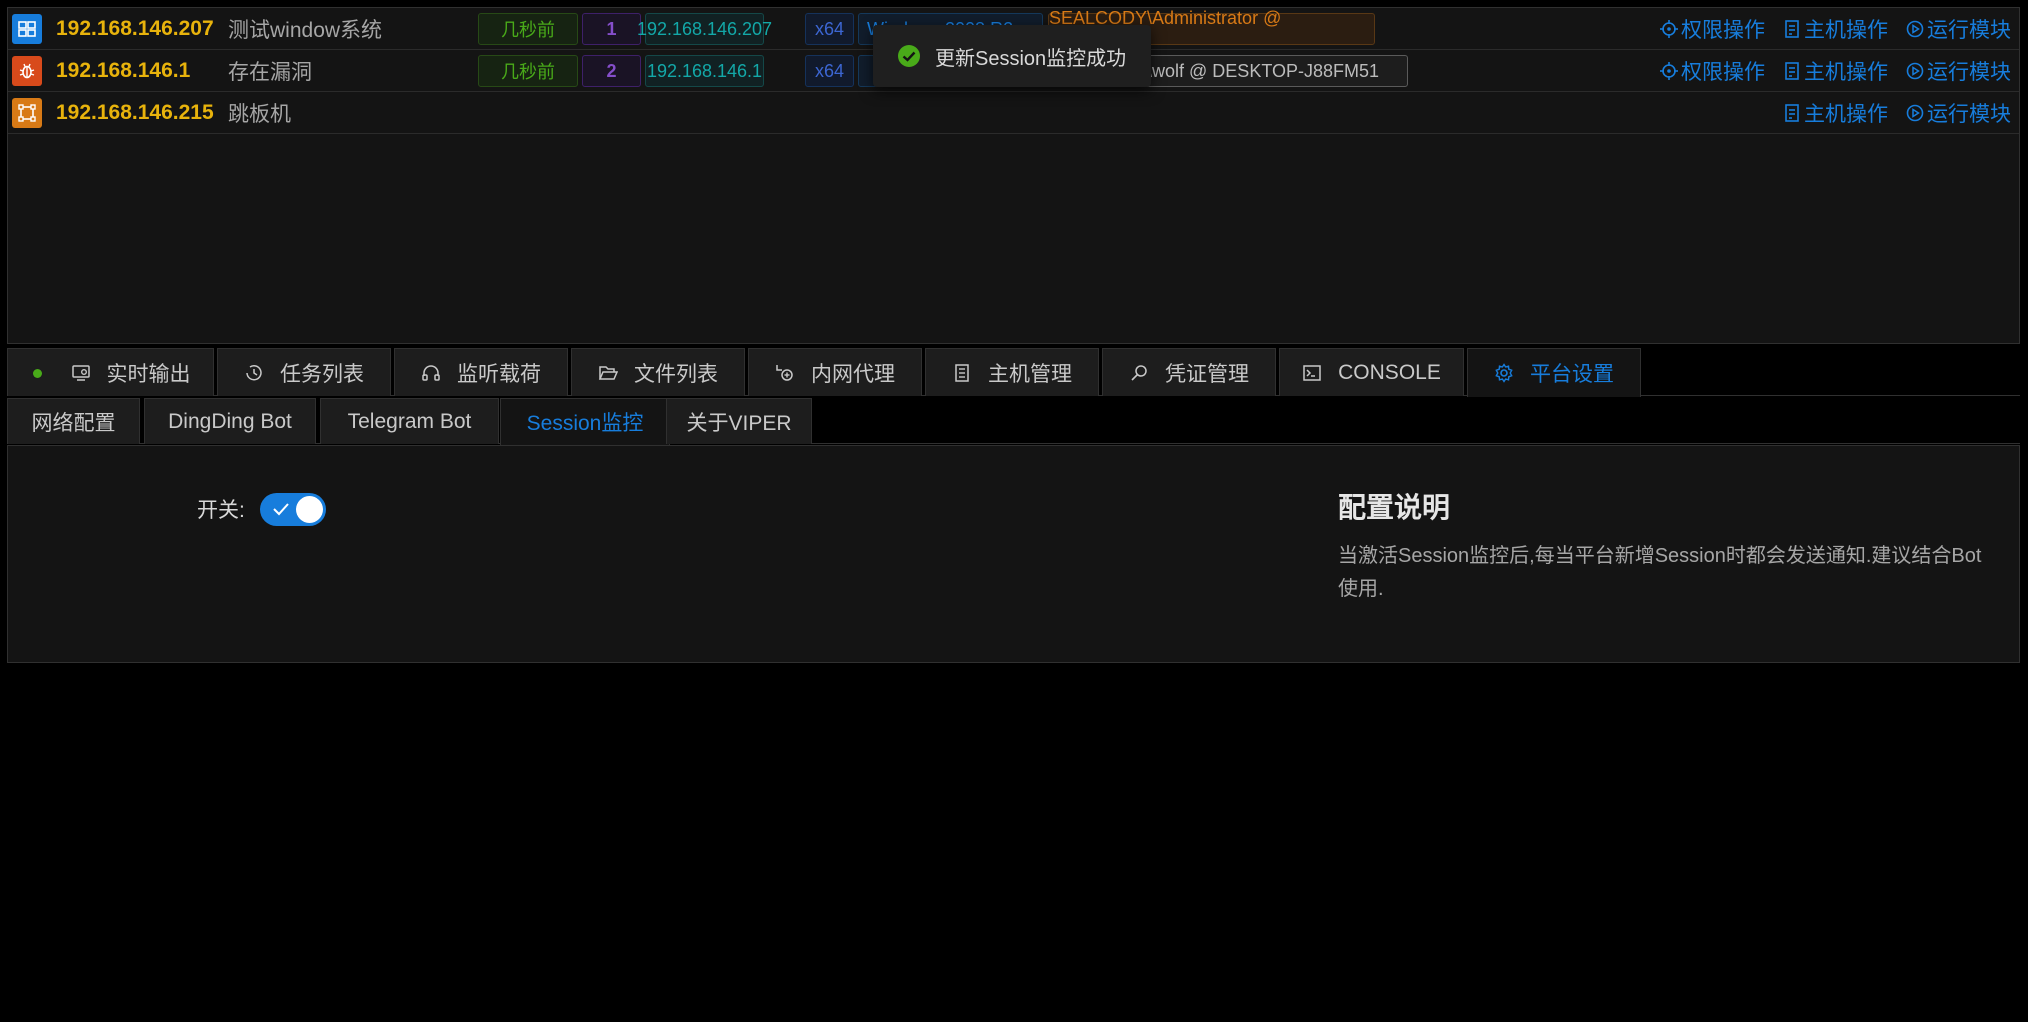  I want to click on tab-task-list: 任务列表, so click(304, 372).